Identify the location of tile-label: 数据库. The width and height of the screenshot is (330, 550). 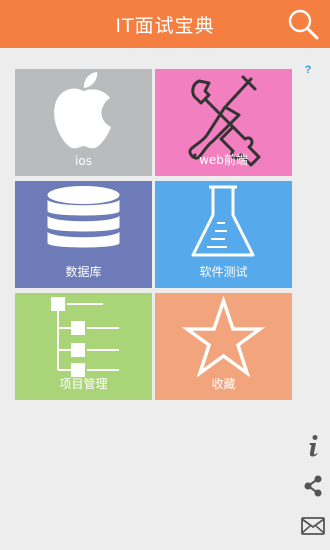
(83, 272).